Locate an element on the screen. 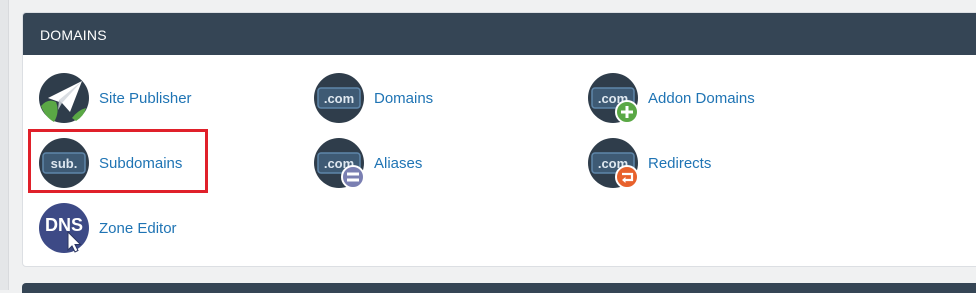  aliases-label: Aliases is located at coordinates (398, 163).